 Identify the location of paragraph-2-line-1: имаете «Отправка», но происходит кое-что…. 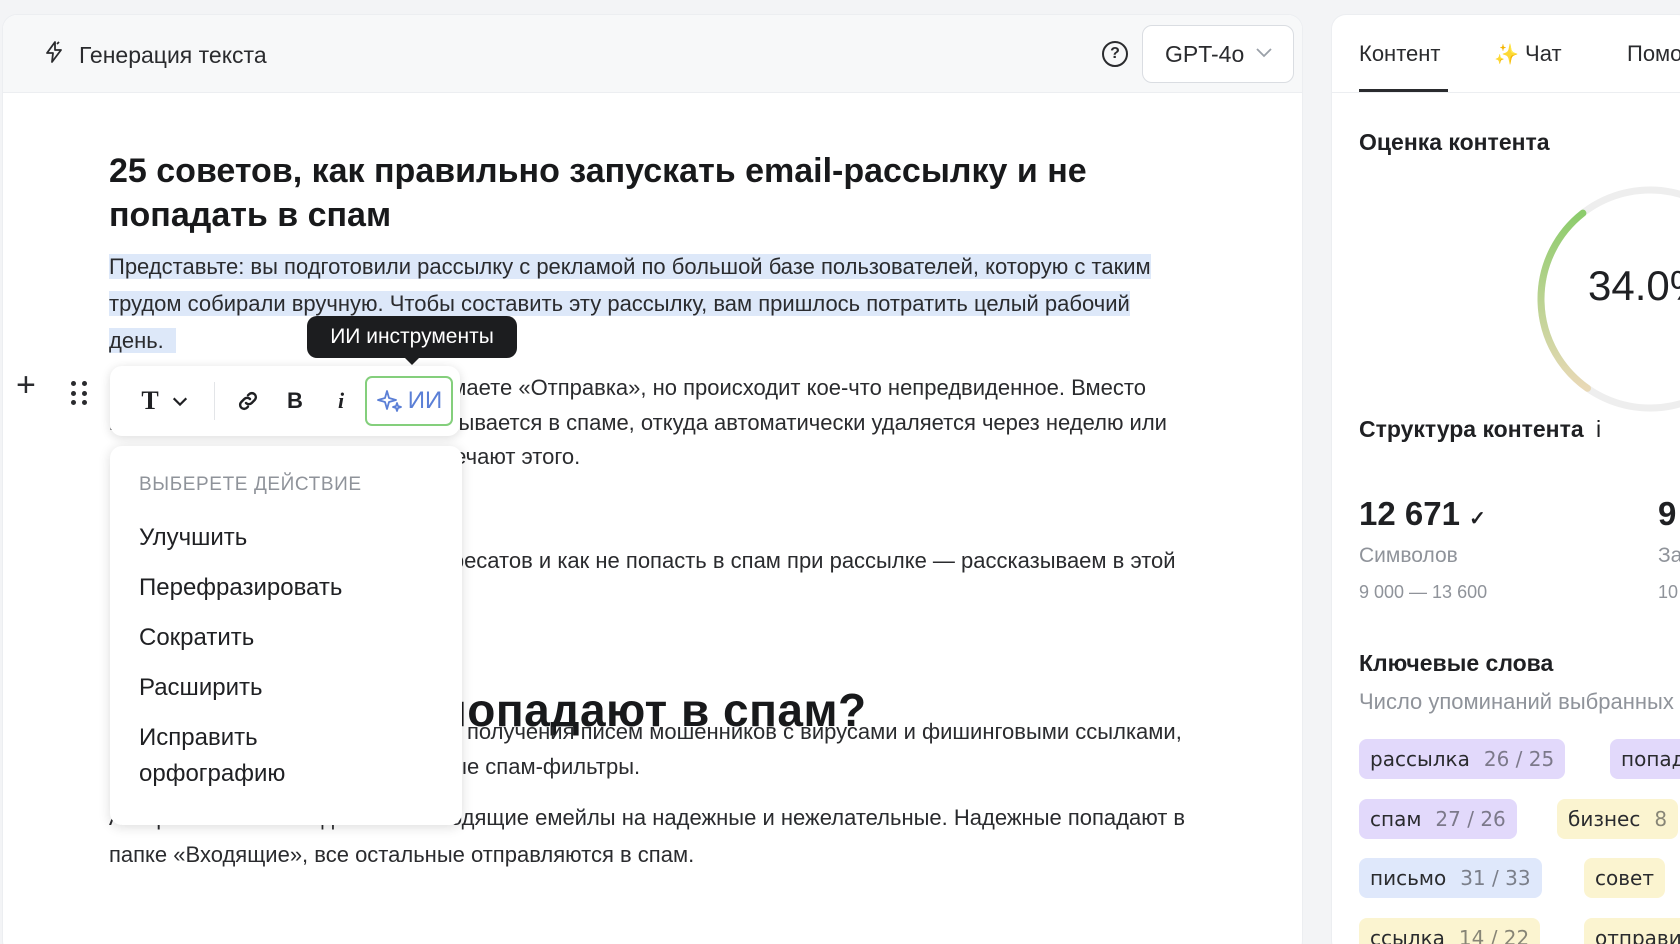
(859, 387).